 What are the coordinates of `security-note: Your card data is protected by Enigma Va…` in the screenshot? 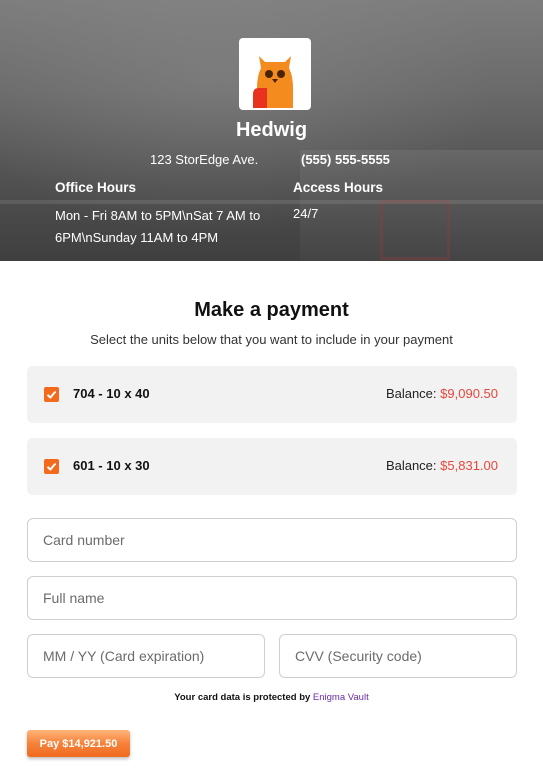 It's located at (271, 697).